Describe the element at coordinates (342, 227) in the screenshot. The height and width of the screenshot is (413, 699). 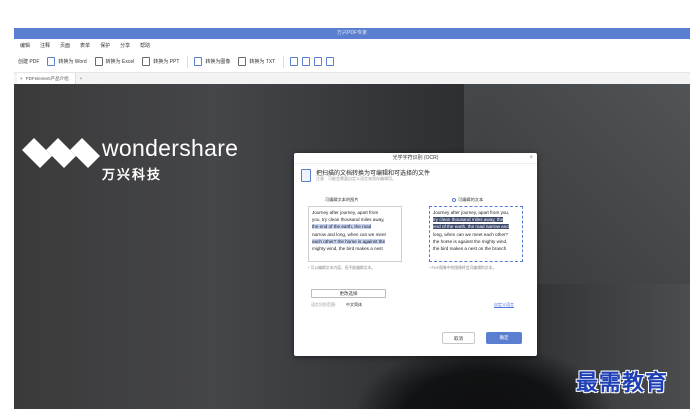
I see `preview-line-text: the end of the earth, the road` at that location.